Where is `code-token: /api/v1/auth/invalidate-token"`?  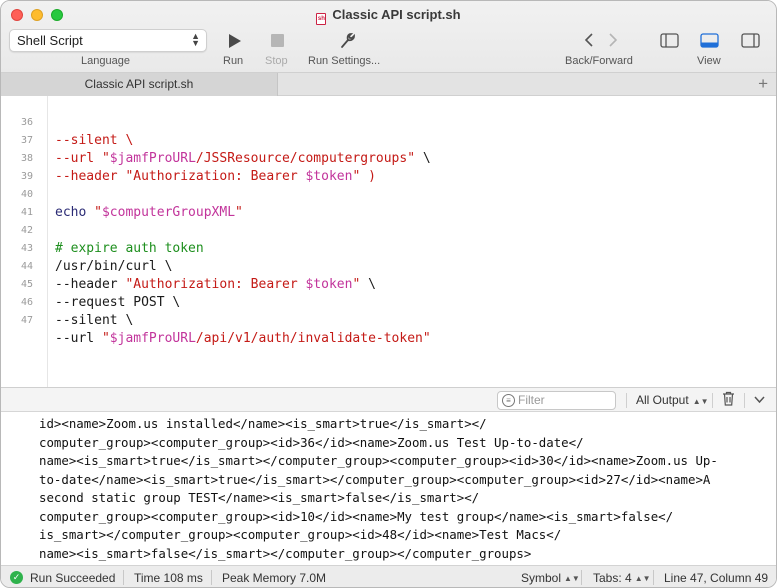 code-token: /api/v1/auth/invalidate-token" is located at coordinates (313, 338).